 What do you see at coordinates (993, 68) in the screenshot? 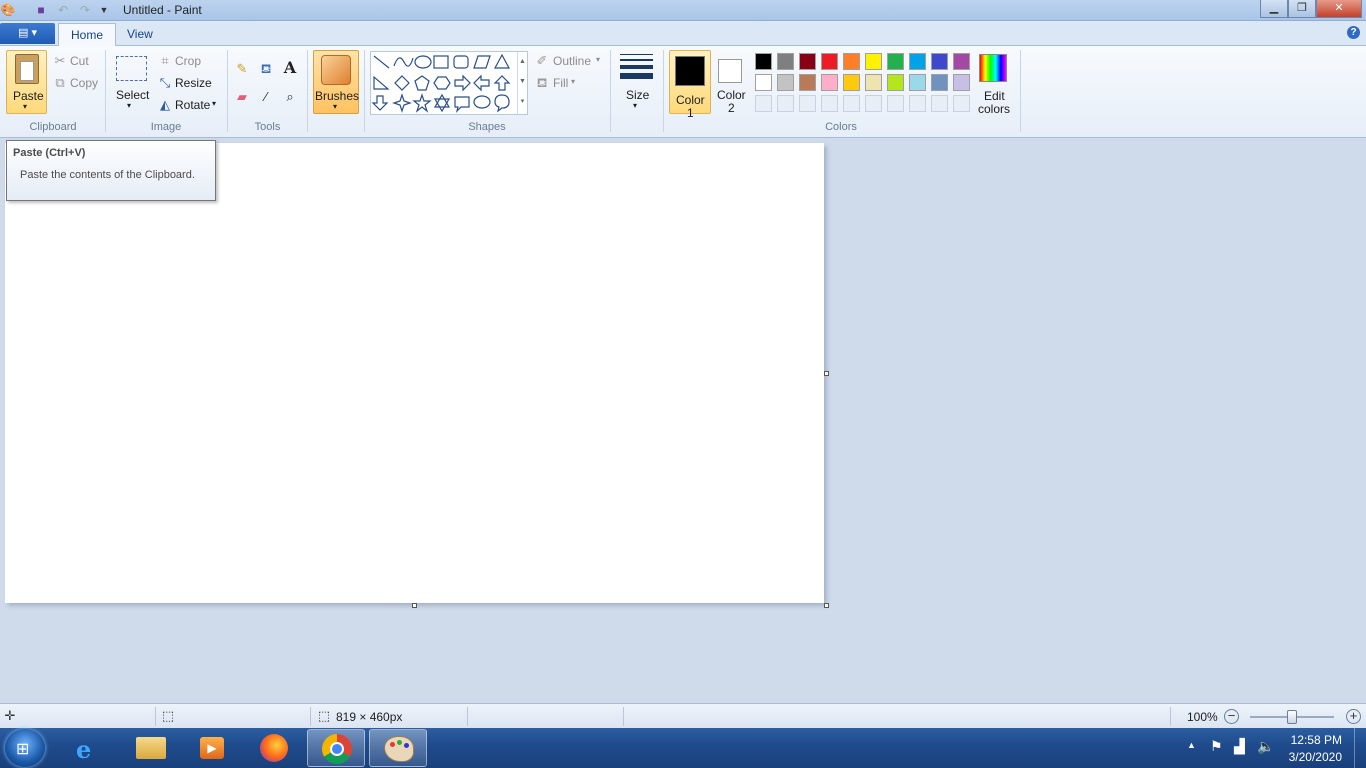
I see `edit-colors-rainbow-icon` at bounding box center [993, 68].